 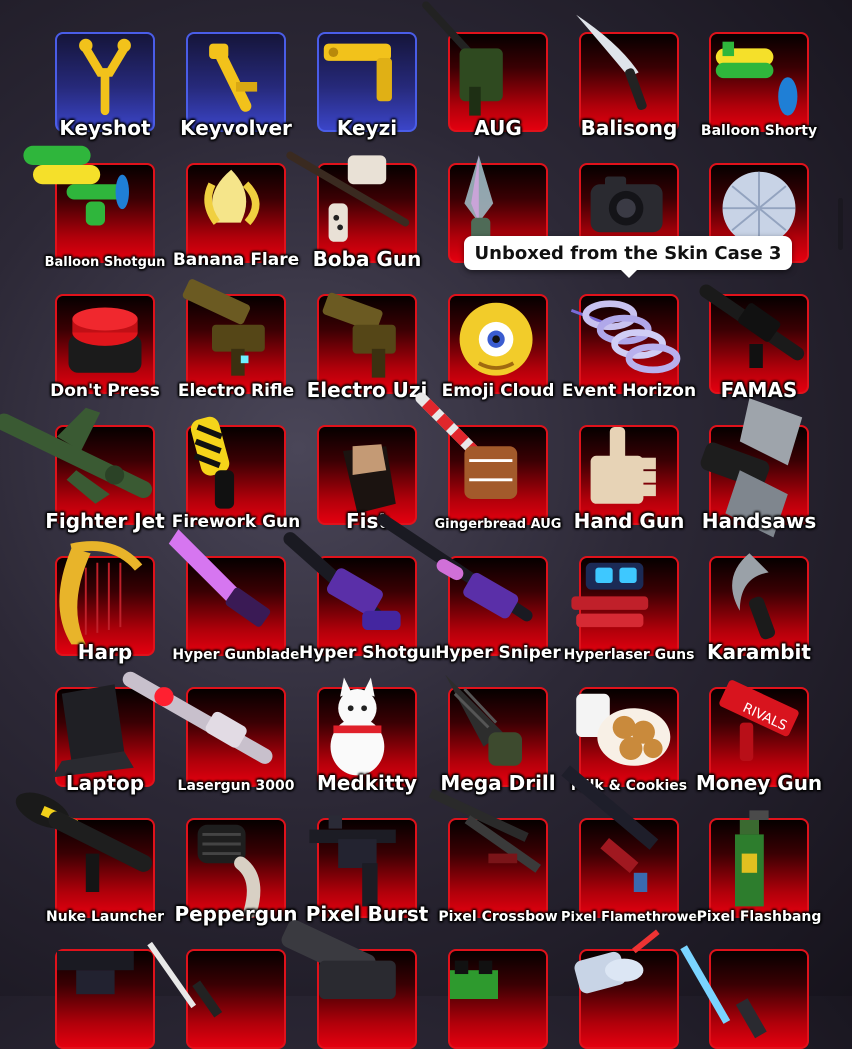 What do you see at coordinates (627, 76) in the screenshot?
I see `skin-card-balisong: Balisong` at bounding box center [627, 76].